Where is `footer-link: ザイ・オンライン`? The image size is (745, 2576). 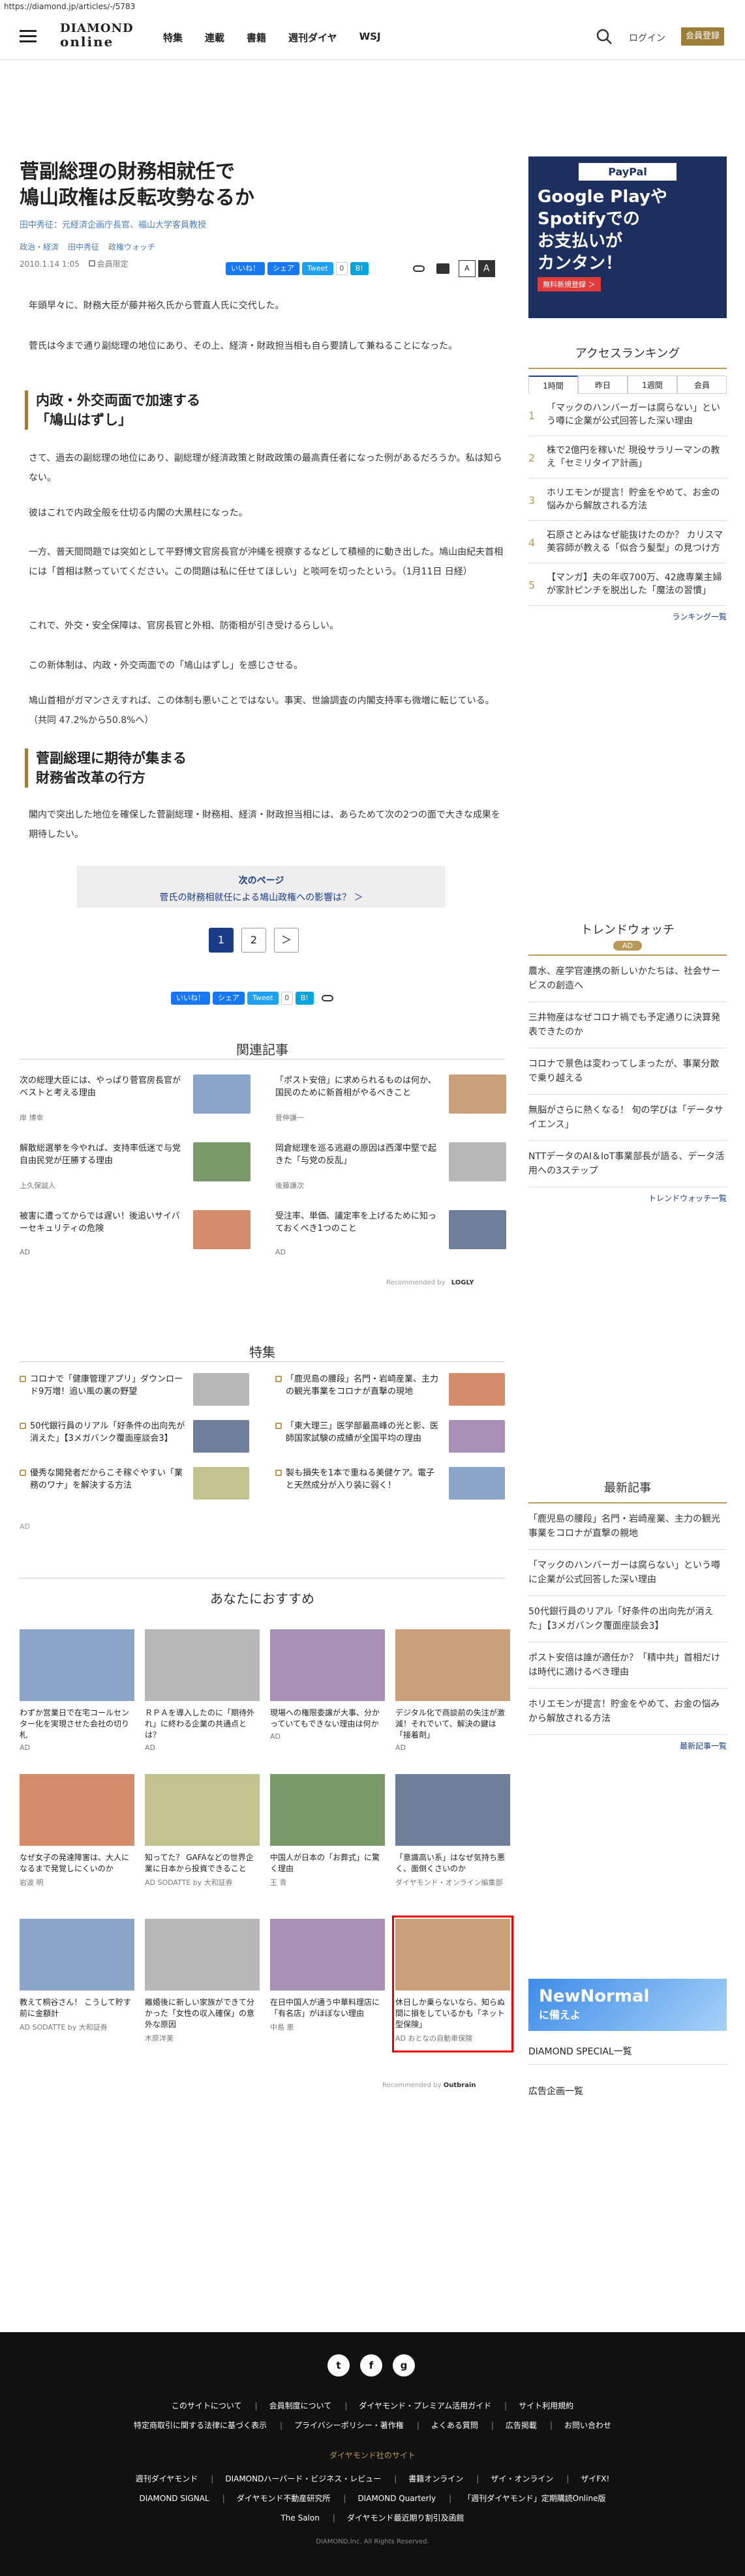
footer-link: ザイ・オンライン is located at coordinates (514, 2478).